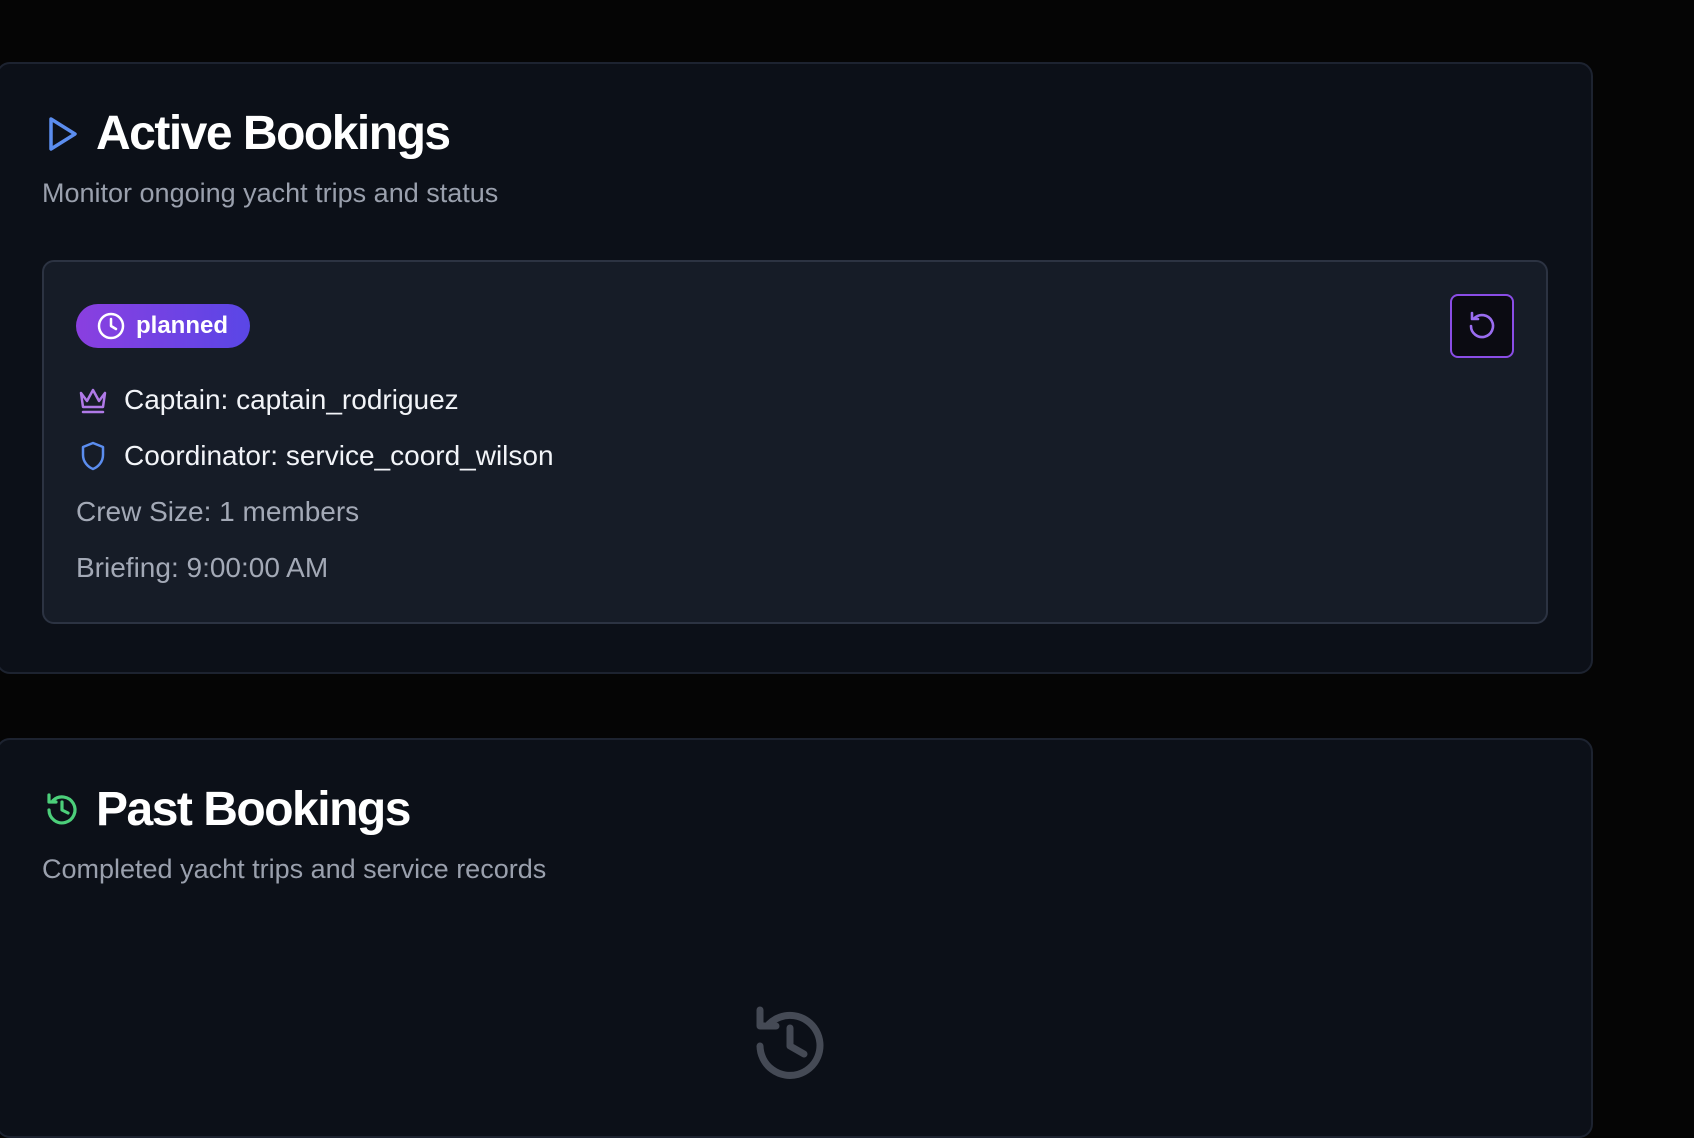  Describe the element at coordinates (62, 134) in the screenshot. I see `play-icon` at that location.